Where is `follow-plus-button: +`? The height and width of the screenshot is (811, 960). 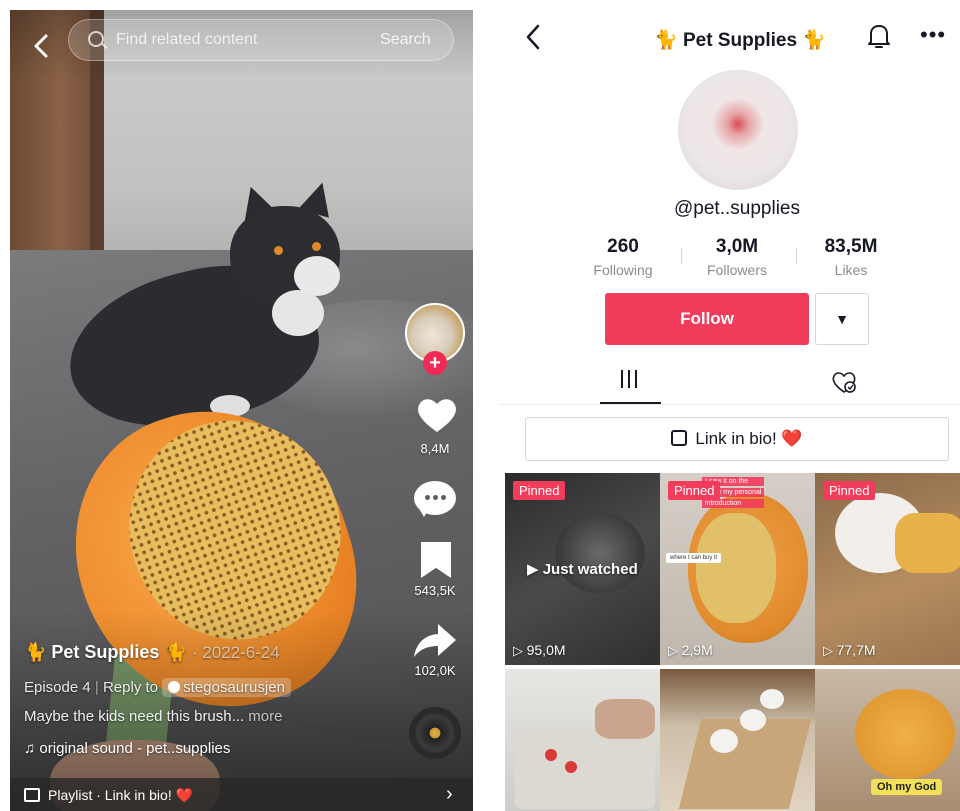
follow-plus-button: + is located at coordinates (435, 363).